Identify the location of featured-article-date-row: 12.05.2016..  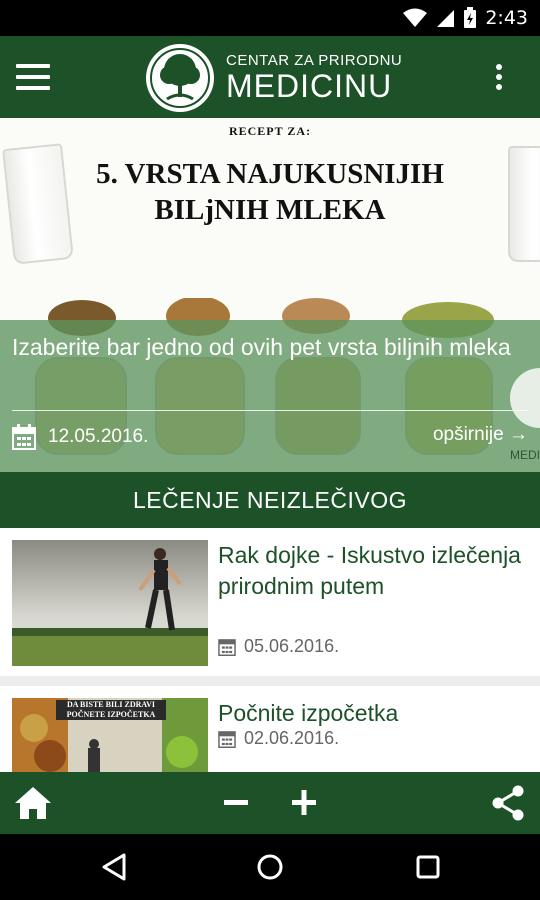
(80, 437).